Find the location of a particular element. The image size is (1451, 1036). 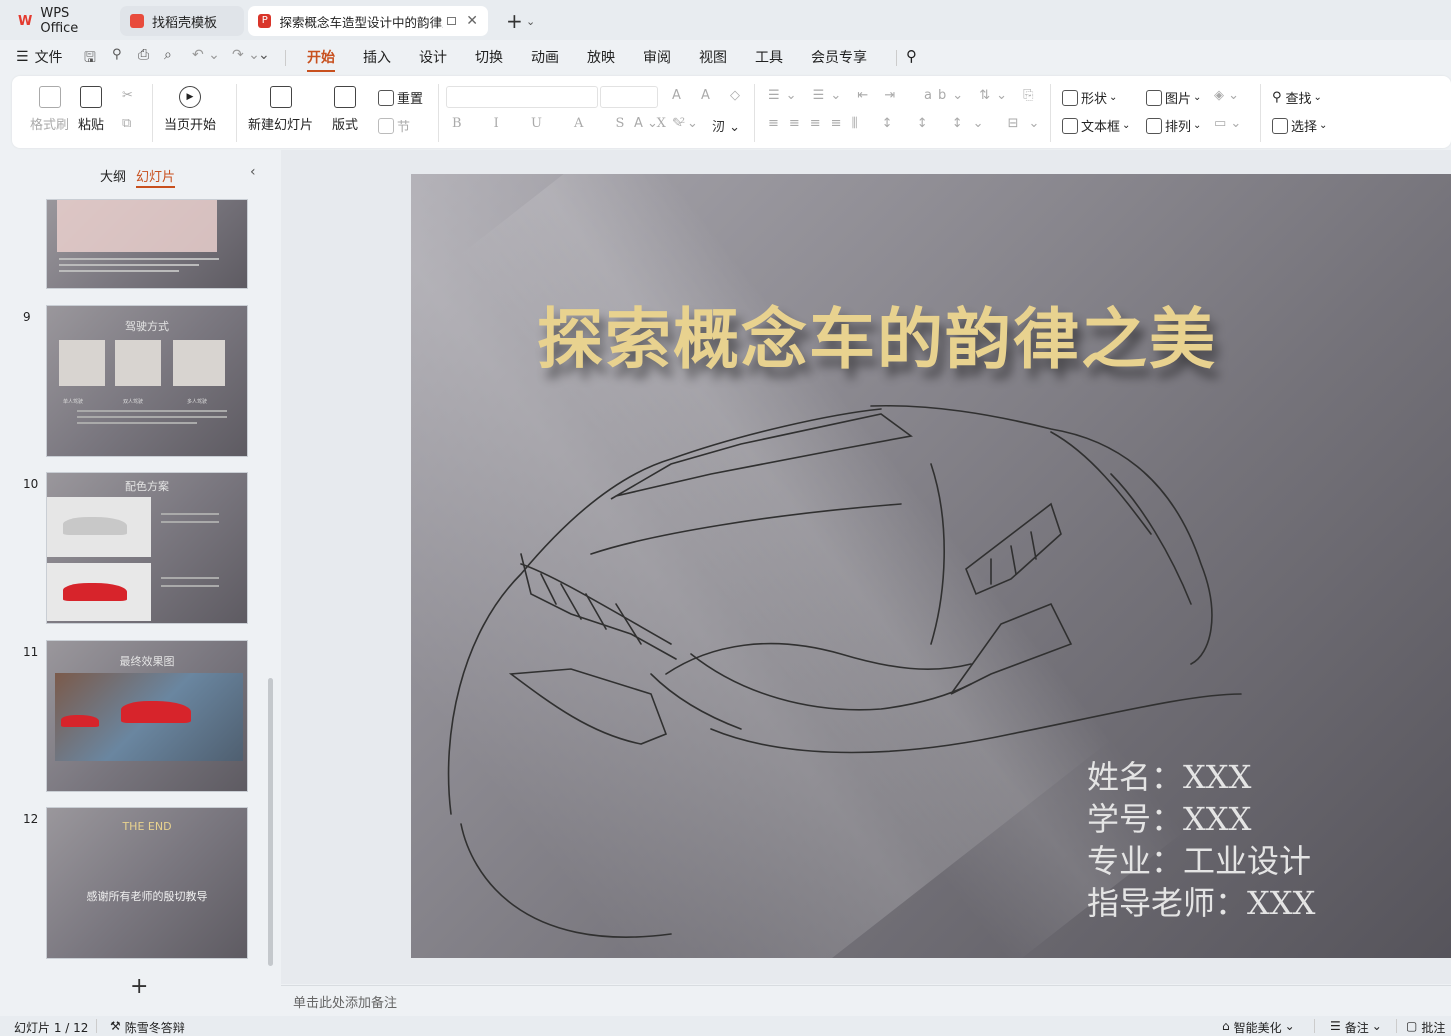

thumbnail-text-line is located at coordinates (152, 417).